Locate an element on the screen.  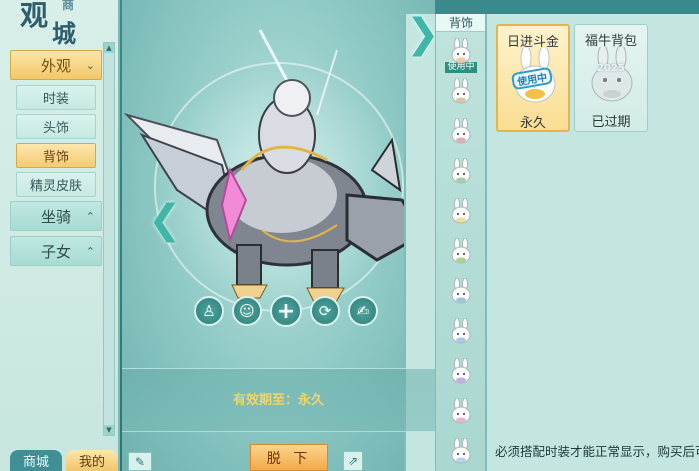
sub-item-back-accessory: 背饰 is located at coordinates (56, 155).